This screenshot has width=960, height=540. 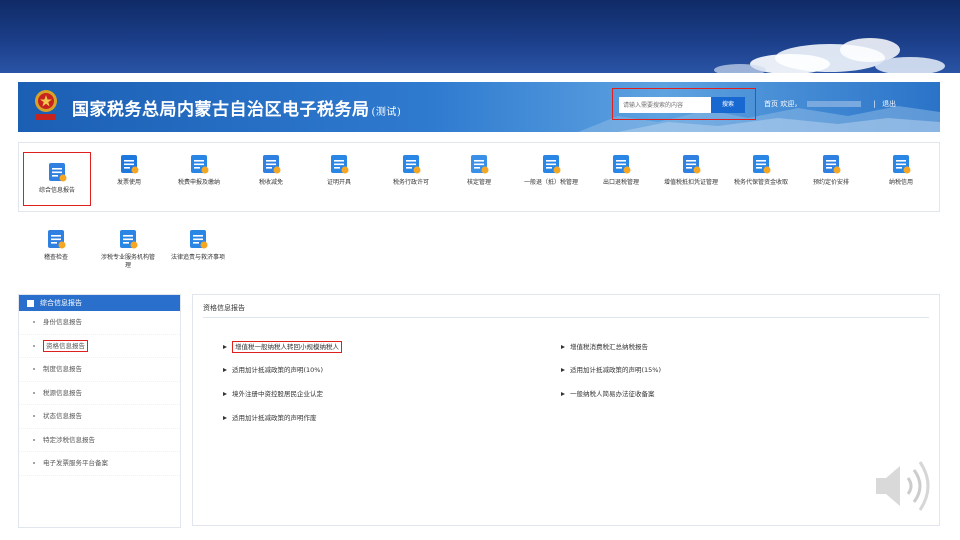 What do you see at coordinates (197, 257) in the screenshot?
I see `function-label: 法律追责与救济事项` at bounding box center [197, 257].